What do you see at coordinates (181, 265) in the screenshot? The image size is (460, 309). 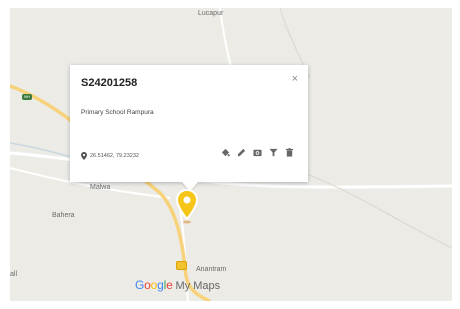 I see `highway-shield-yellow` at bounding box center [181, 265].